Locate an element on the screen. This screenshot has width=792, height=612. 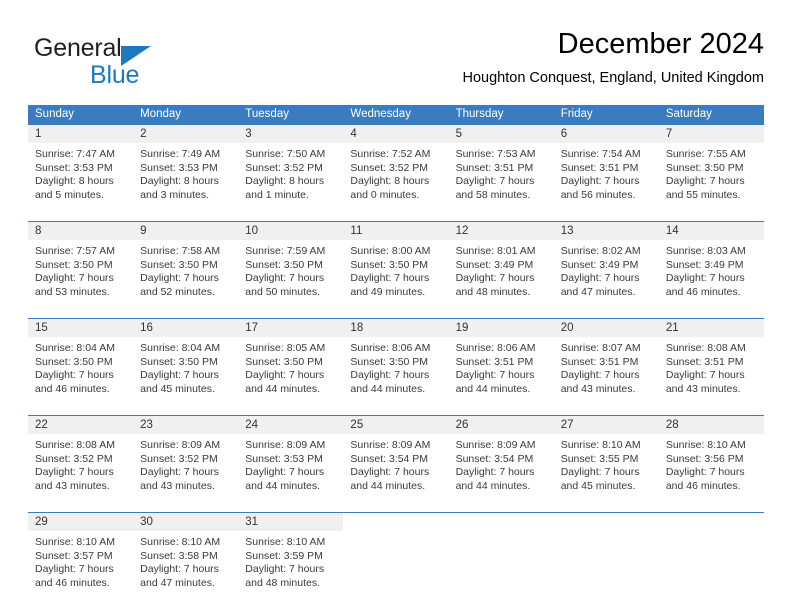
logo-text-blue: Blue is located at coordinates (115, 75).